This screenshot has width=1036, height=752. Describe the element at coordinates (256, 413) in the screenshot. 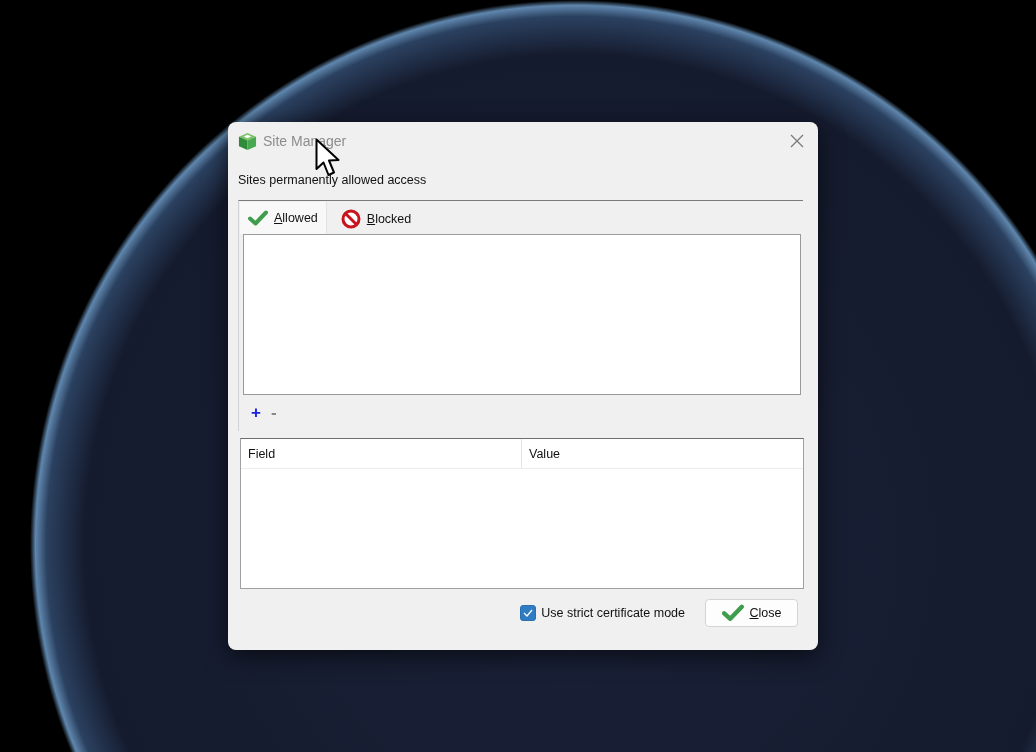

I see `add-button: +` at that location.